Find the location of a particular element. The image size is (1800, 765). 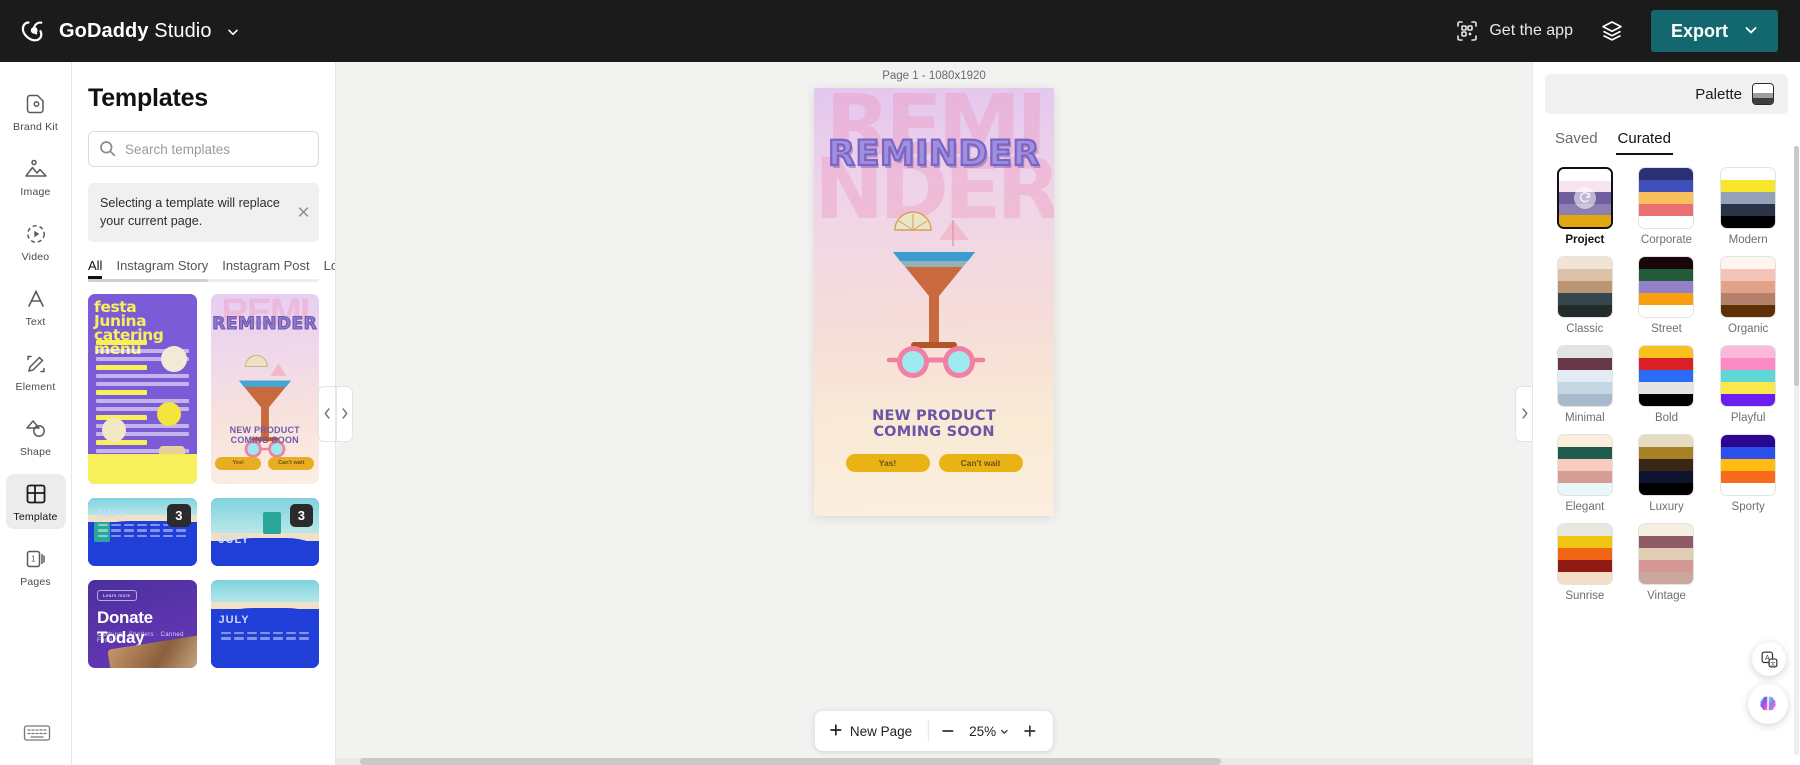

tab-instagram-story: Instagram Story is located at coordinates (162, 268).